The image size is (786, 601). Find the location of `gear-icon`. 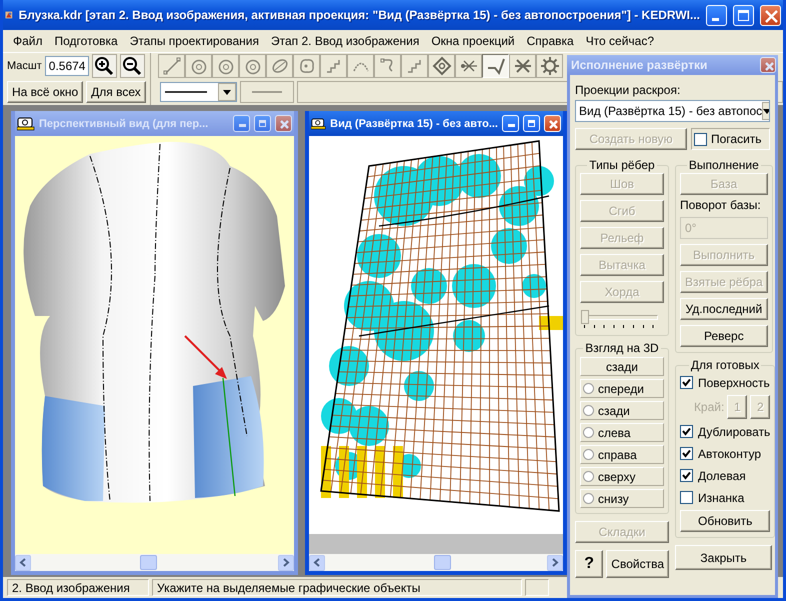

gear-icon is located at coordinates (550, 66).